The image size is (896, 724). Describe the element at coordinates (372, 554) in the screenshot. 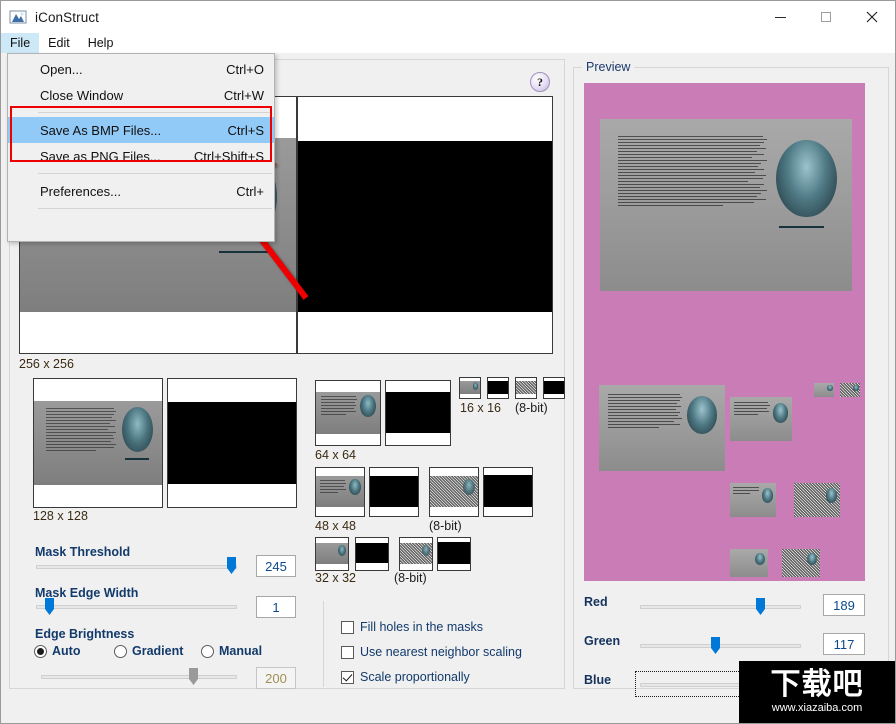

I see `thumb-32-mask` at that location.